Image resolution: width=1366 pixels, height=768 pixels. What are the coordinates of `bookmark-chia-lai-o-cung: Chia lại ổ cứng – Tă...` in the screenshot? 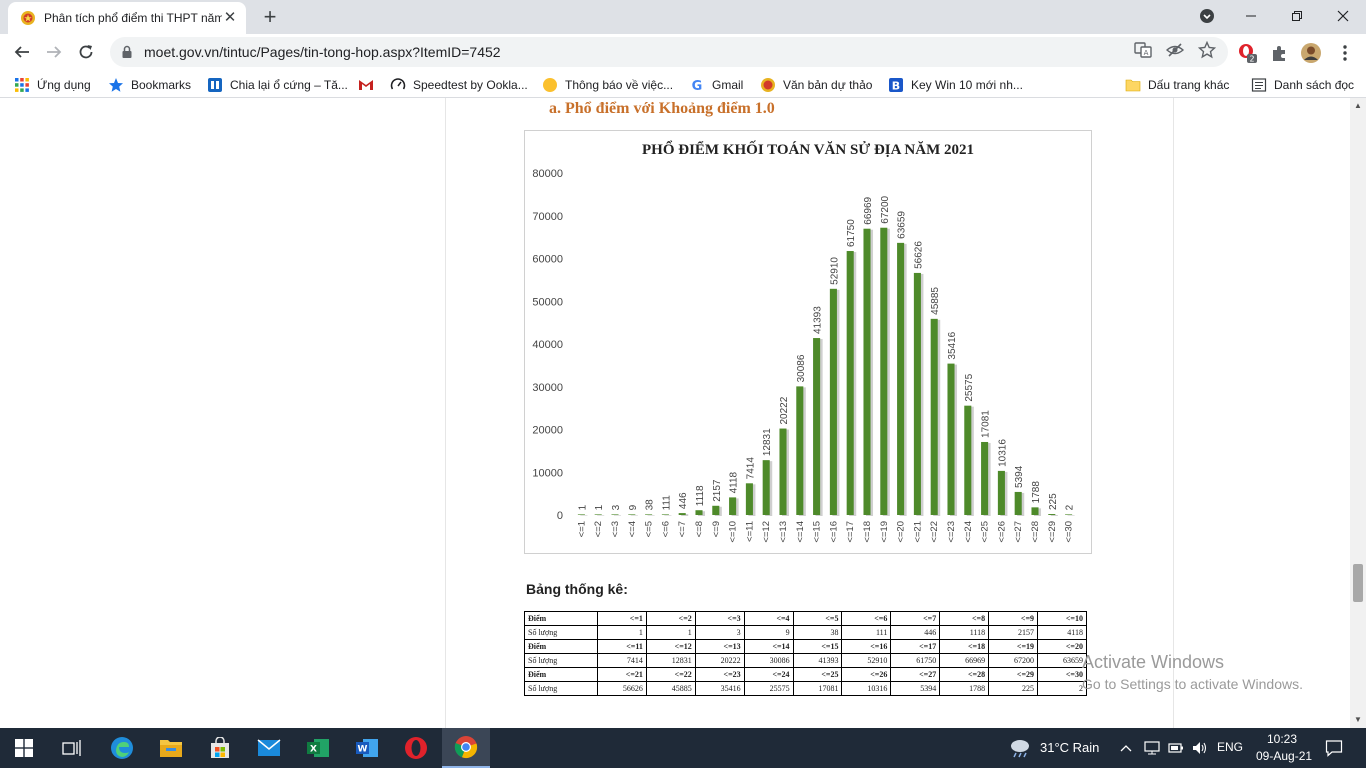 It's located at (277, 85).